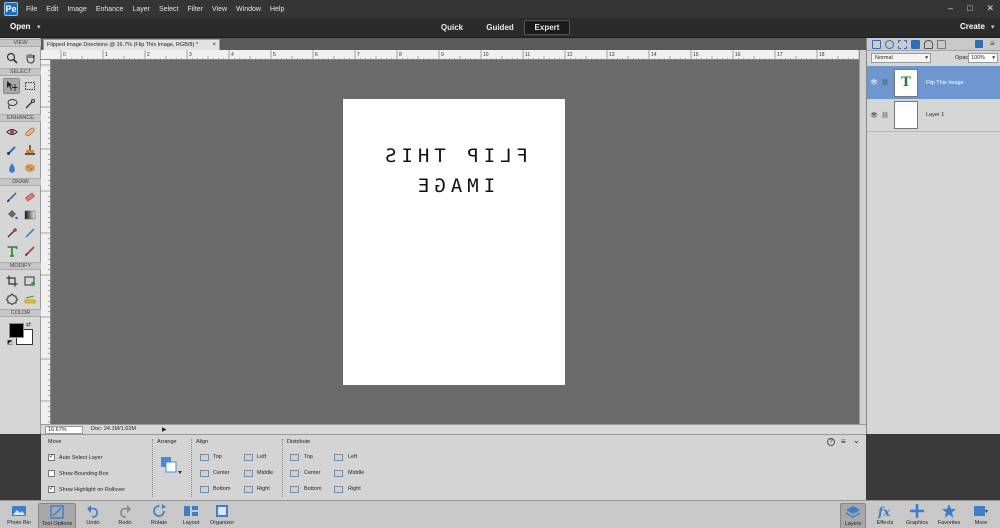  Describe the element at coordinates (141, 9) in the screenshot. I see `menu-layer: Layer` at that location.